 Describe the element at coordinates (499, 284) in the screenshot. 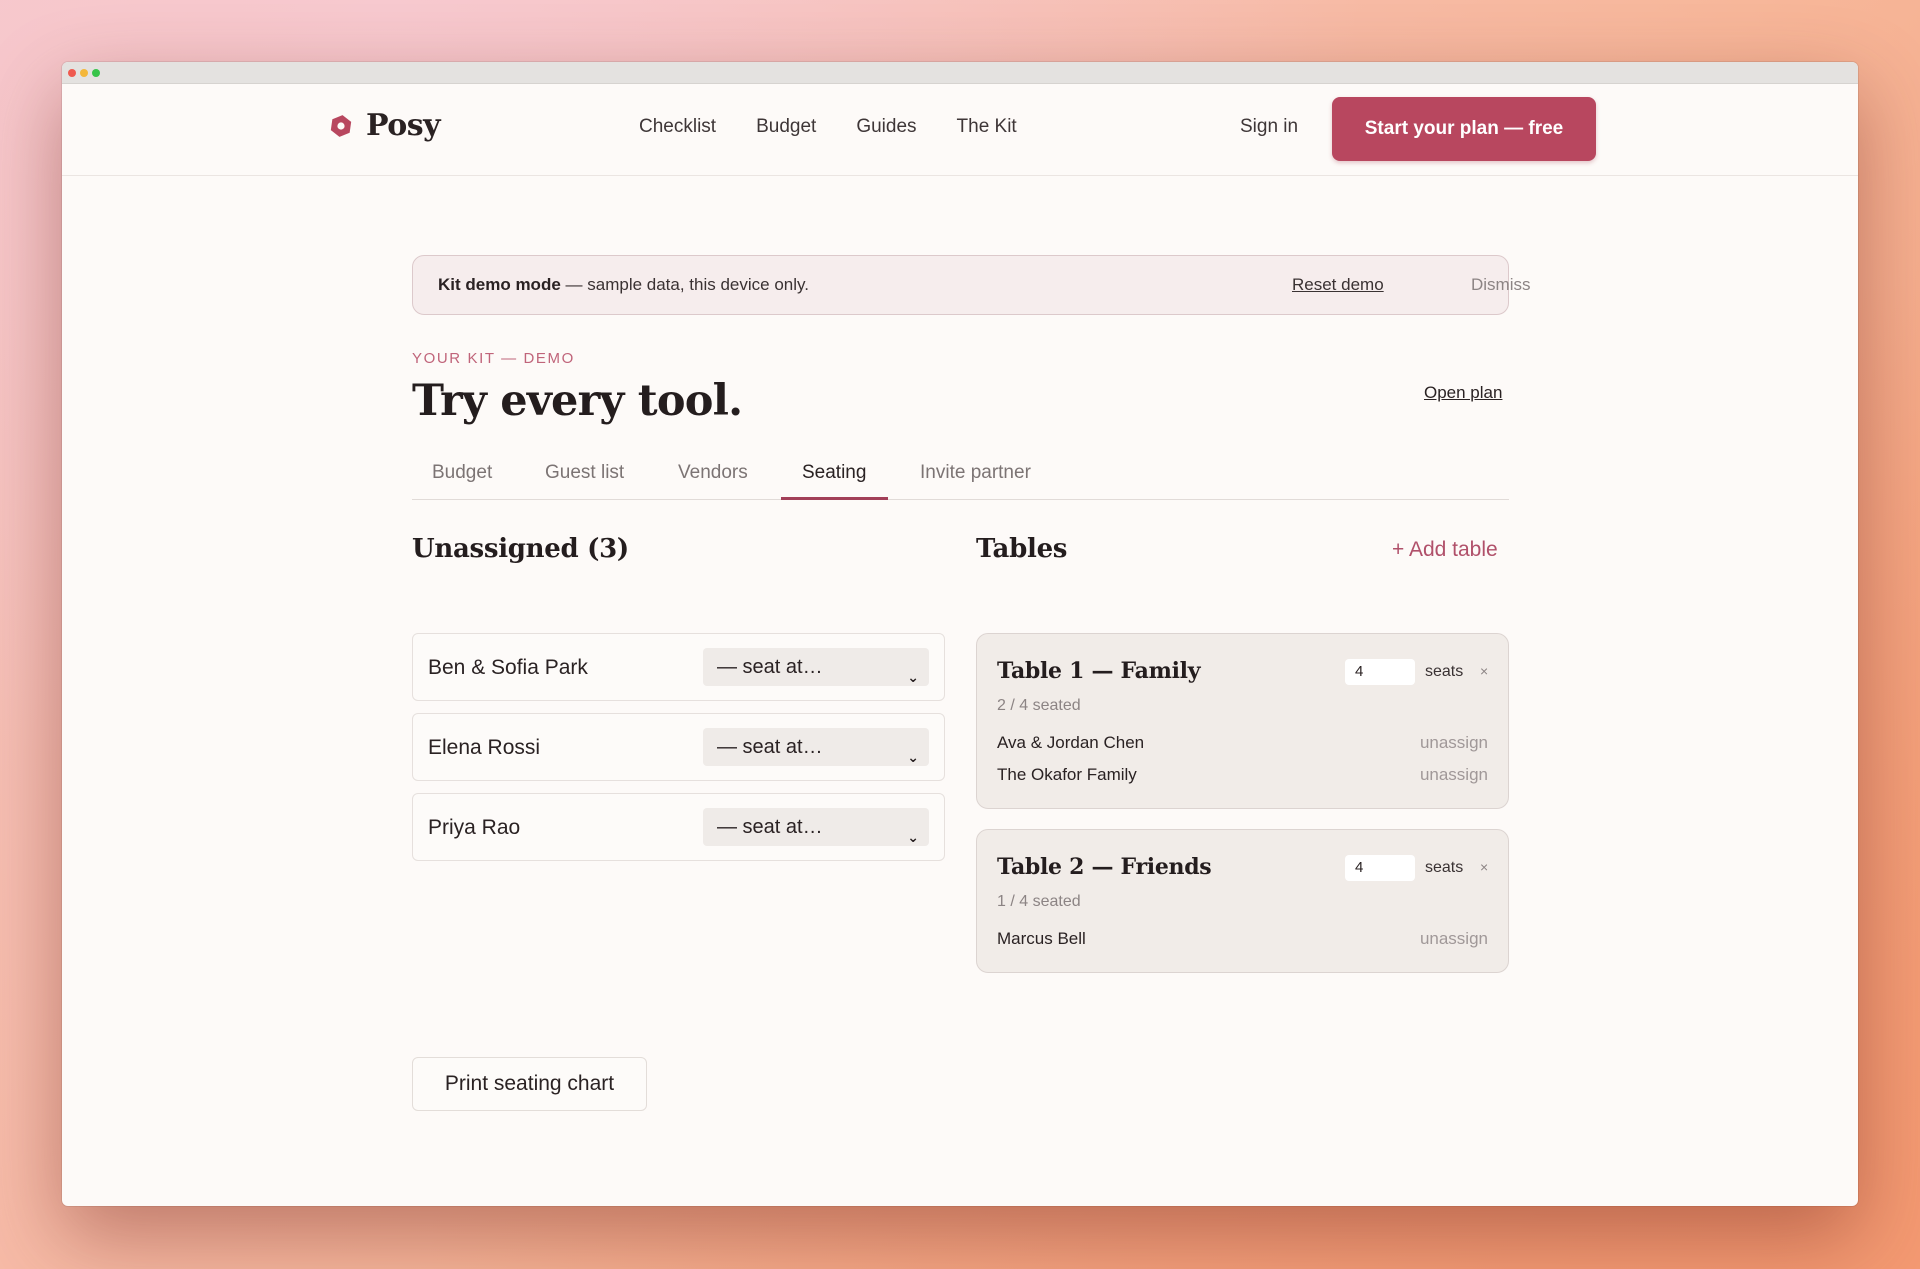

I see `banner-bold-label: Kit demo mode` at that location.